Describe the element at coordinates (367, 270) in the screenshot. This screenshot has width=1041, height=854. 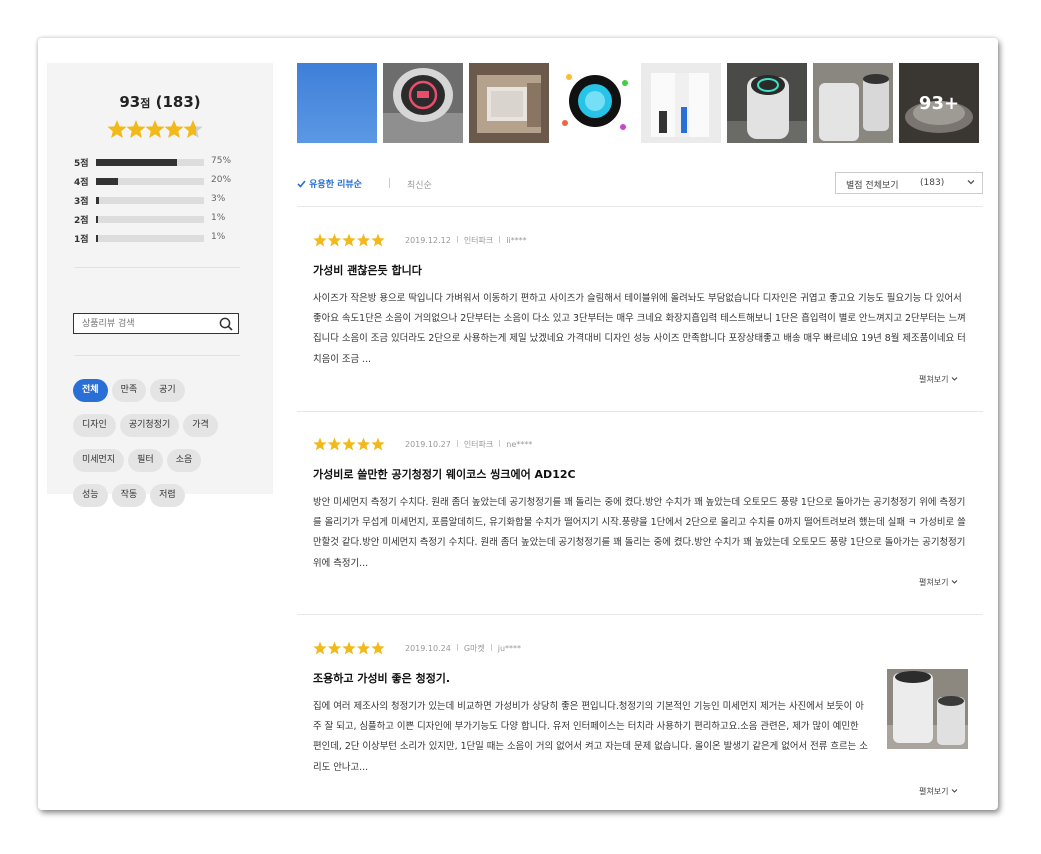
I see `review-title: 가성비 괜찮은듯 합니다` at that location.